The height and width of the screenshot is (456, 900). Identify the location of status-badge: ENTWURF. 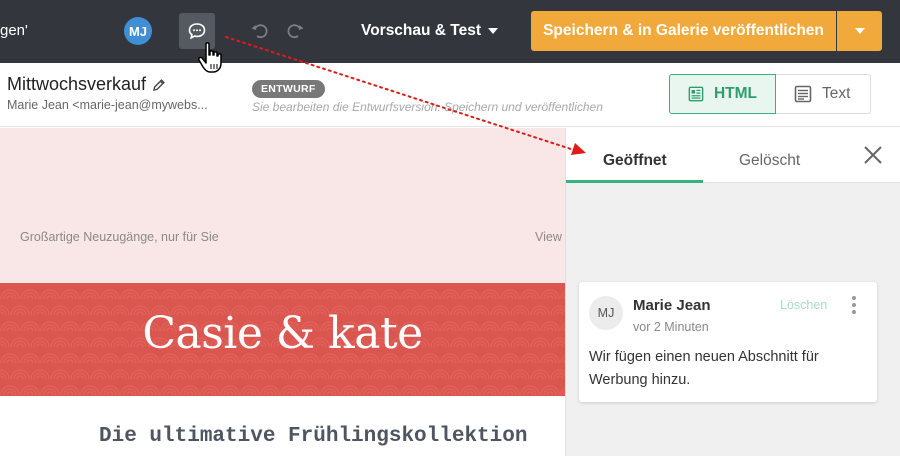
(288, 89).